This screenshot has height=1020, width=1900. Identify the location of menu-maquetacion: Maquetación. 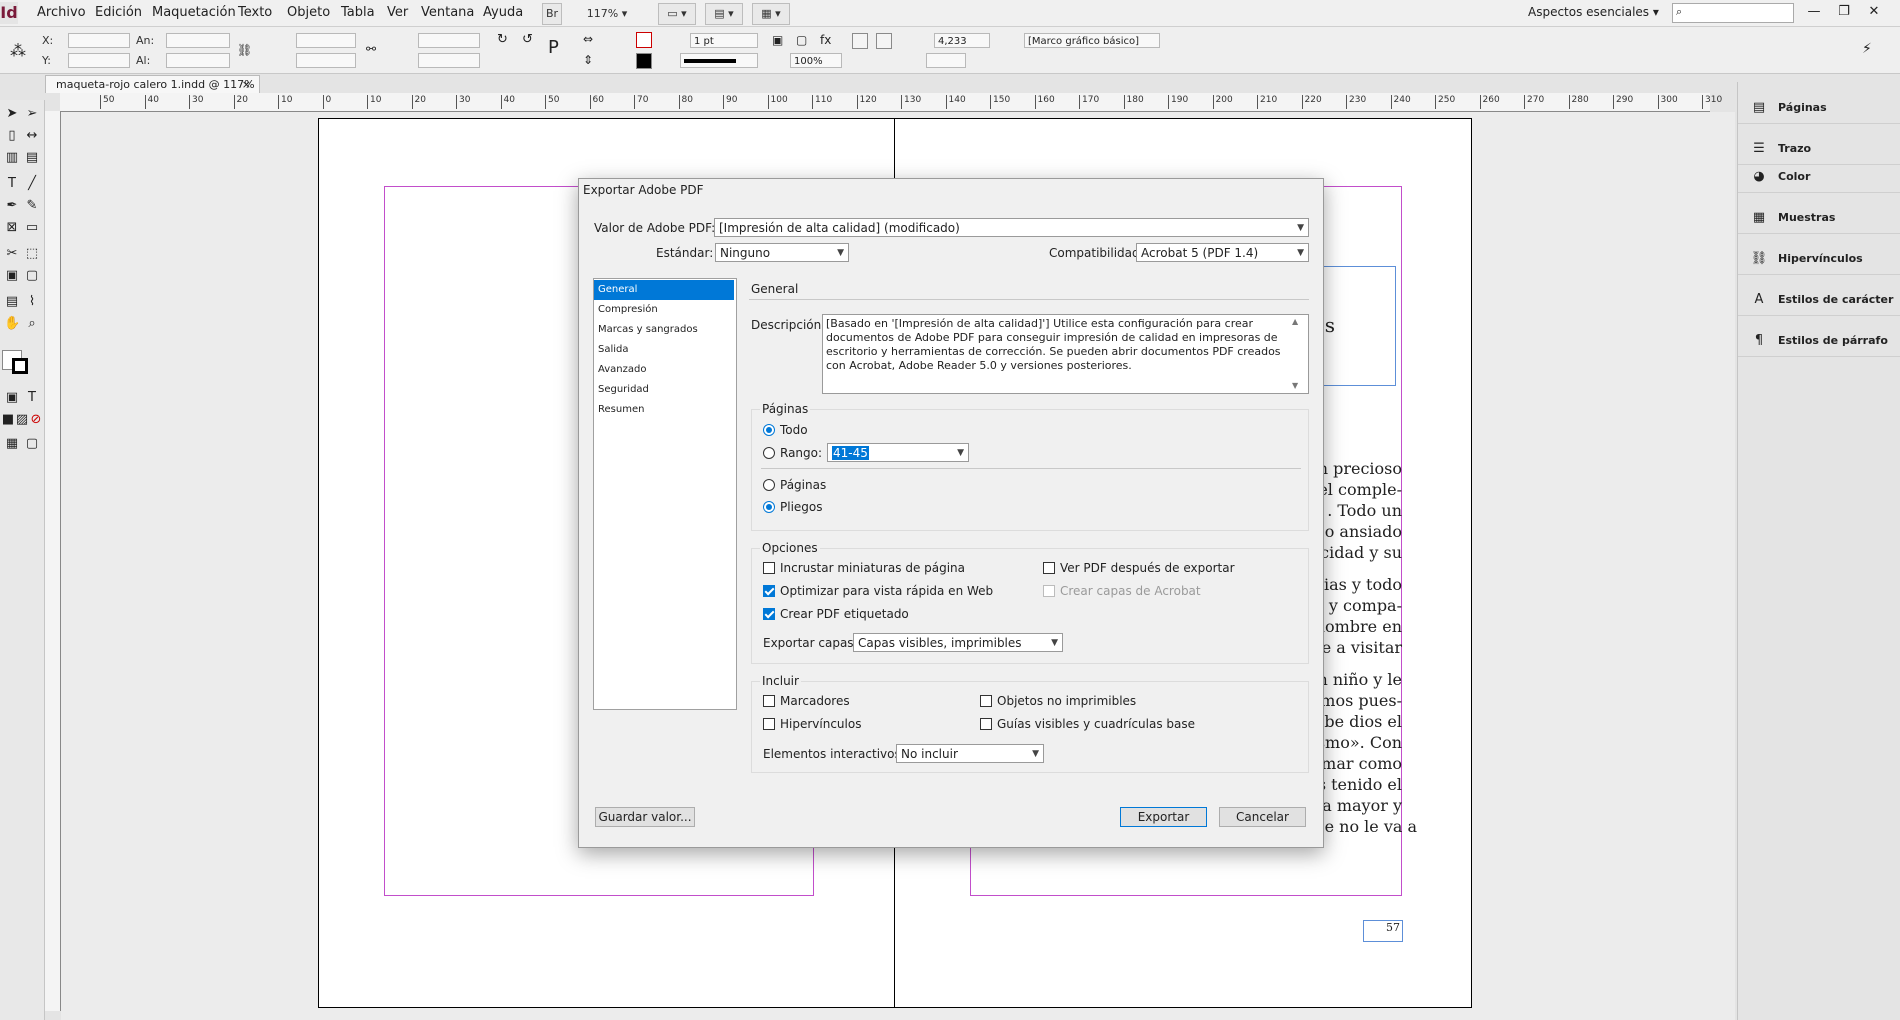
(194, 12).